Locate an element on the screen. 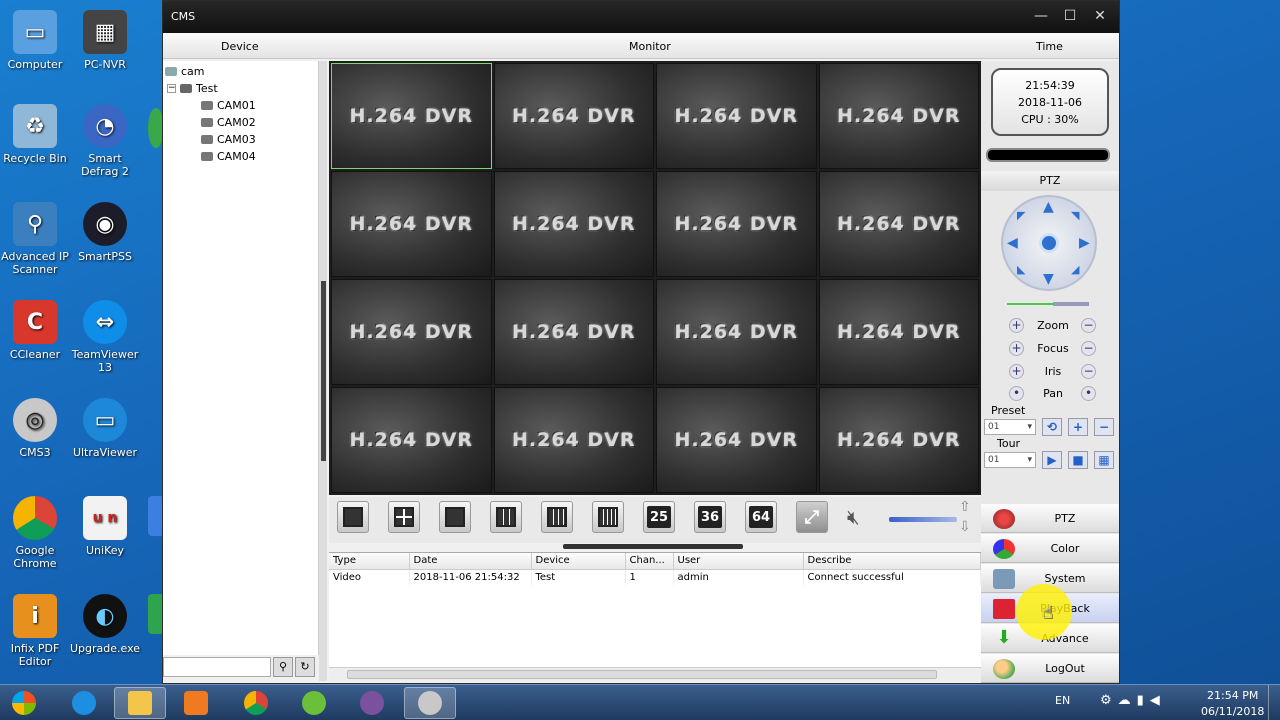 This screenshot has height=720, width=1280. menu-ptz: PTZ is located at coordinates (1050, 518).